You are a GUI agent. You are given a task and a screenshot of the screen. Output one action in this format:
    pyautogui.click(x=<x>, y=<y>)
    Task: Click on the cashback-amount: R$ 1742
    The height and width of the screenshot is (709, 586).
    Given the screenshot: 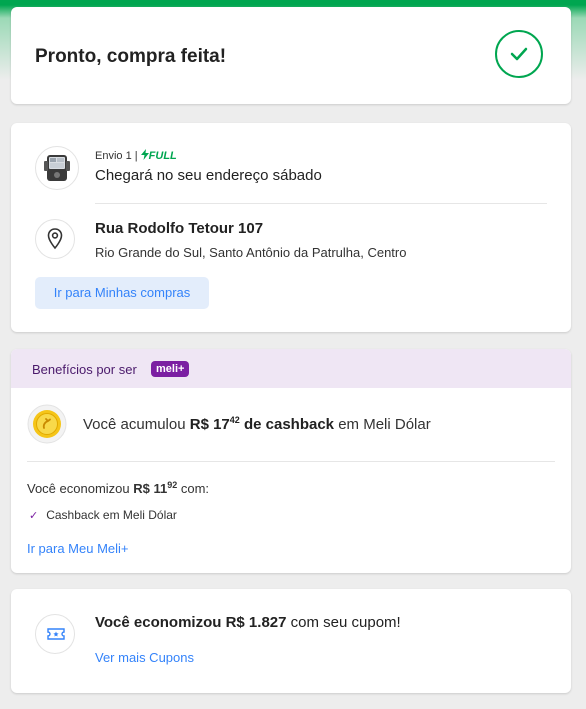 What is the action you would take?
    pyautogui.click(x=214, y=424)
    